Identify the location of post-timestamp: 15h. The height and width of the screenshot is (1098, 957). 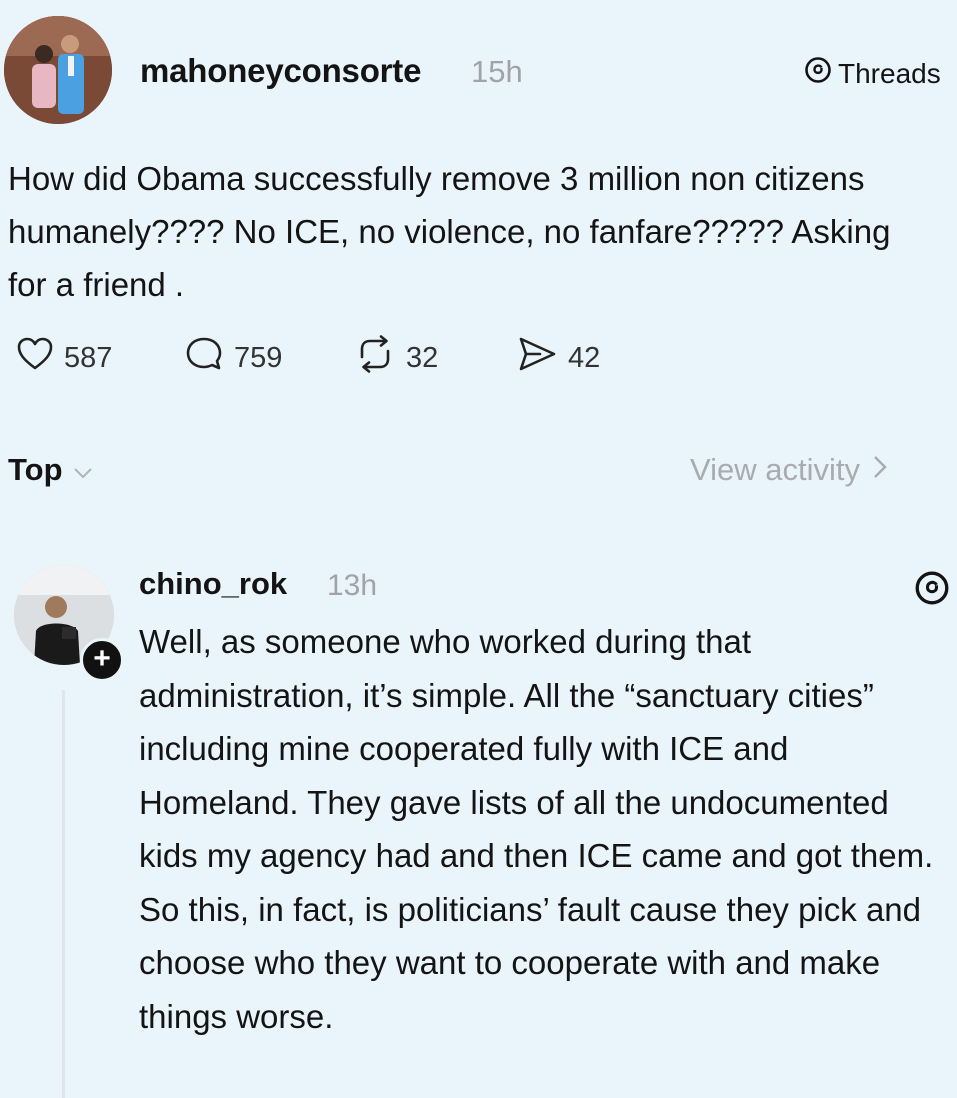
(497, 71).